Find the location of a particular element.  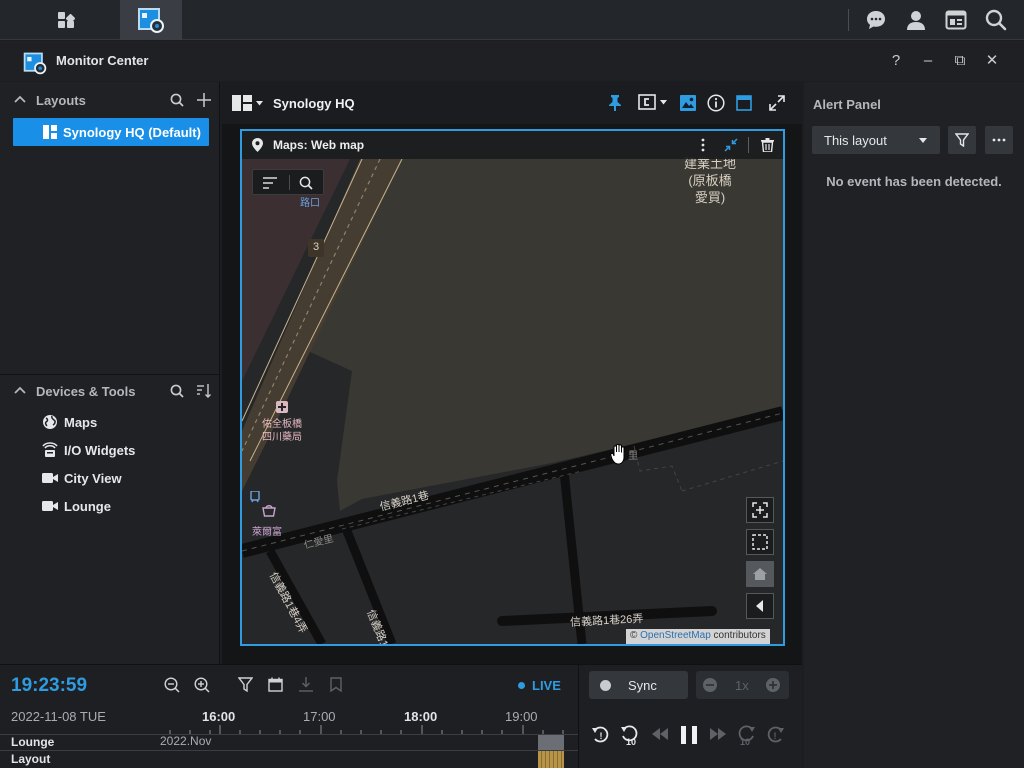

device-item-maps: Maps is located at coordinates (69, 422).